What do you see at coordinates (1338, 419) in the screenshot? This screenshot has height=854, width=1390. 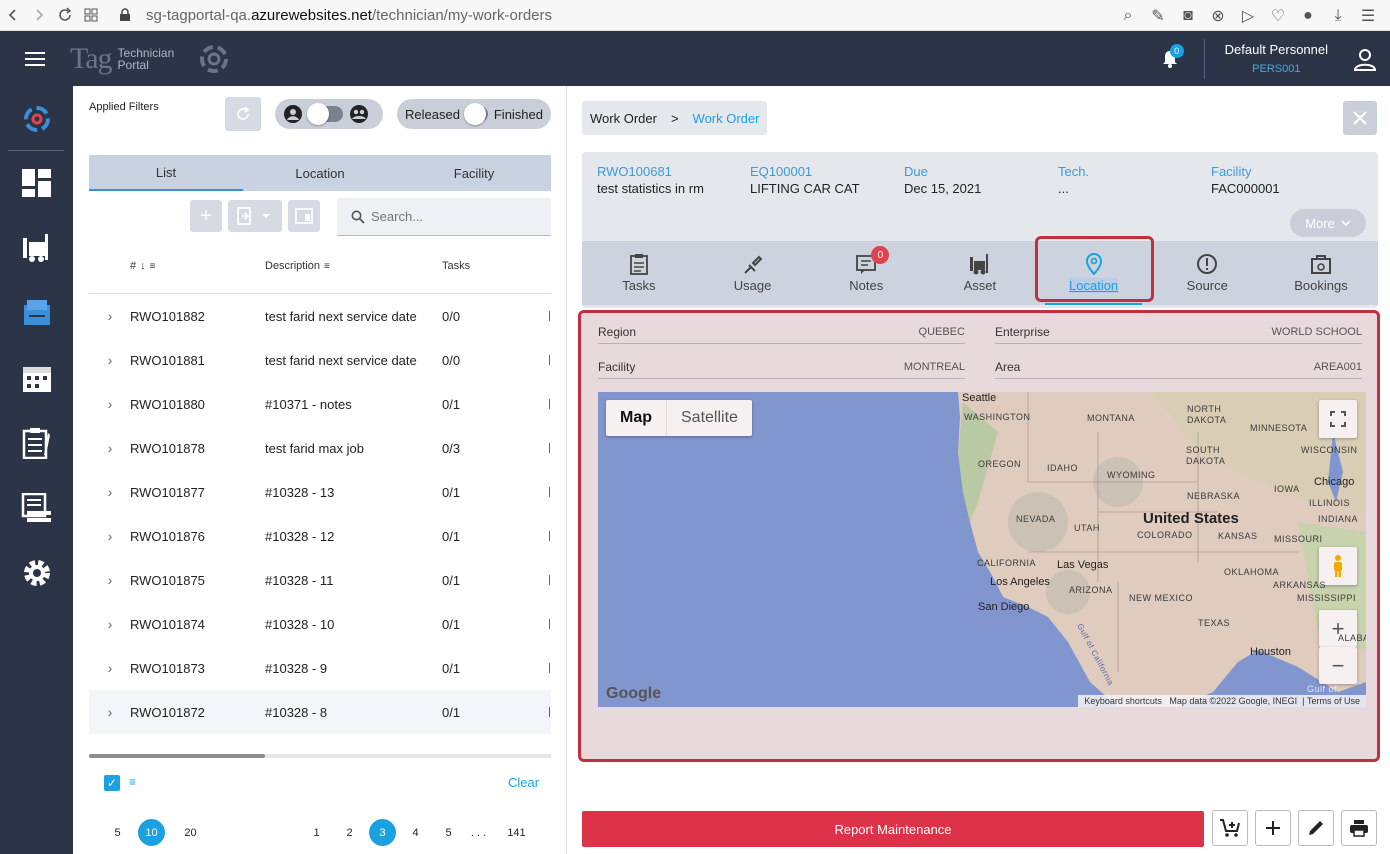 I see `fullscreen-icon` at bounding box center [1338, 419].